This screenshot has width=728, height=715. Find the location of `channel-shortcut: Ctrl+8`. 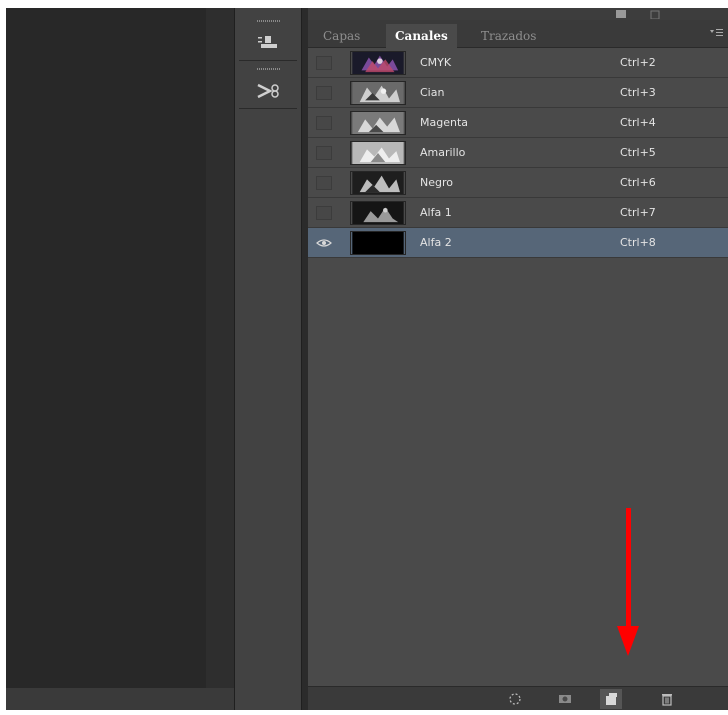

channel-shortcut: Ctrl+8 is located at coordinates (638, 242).